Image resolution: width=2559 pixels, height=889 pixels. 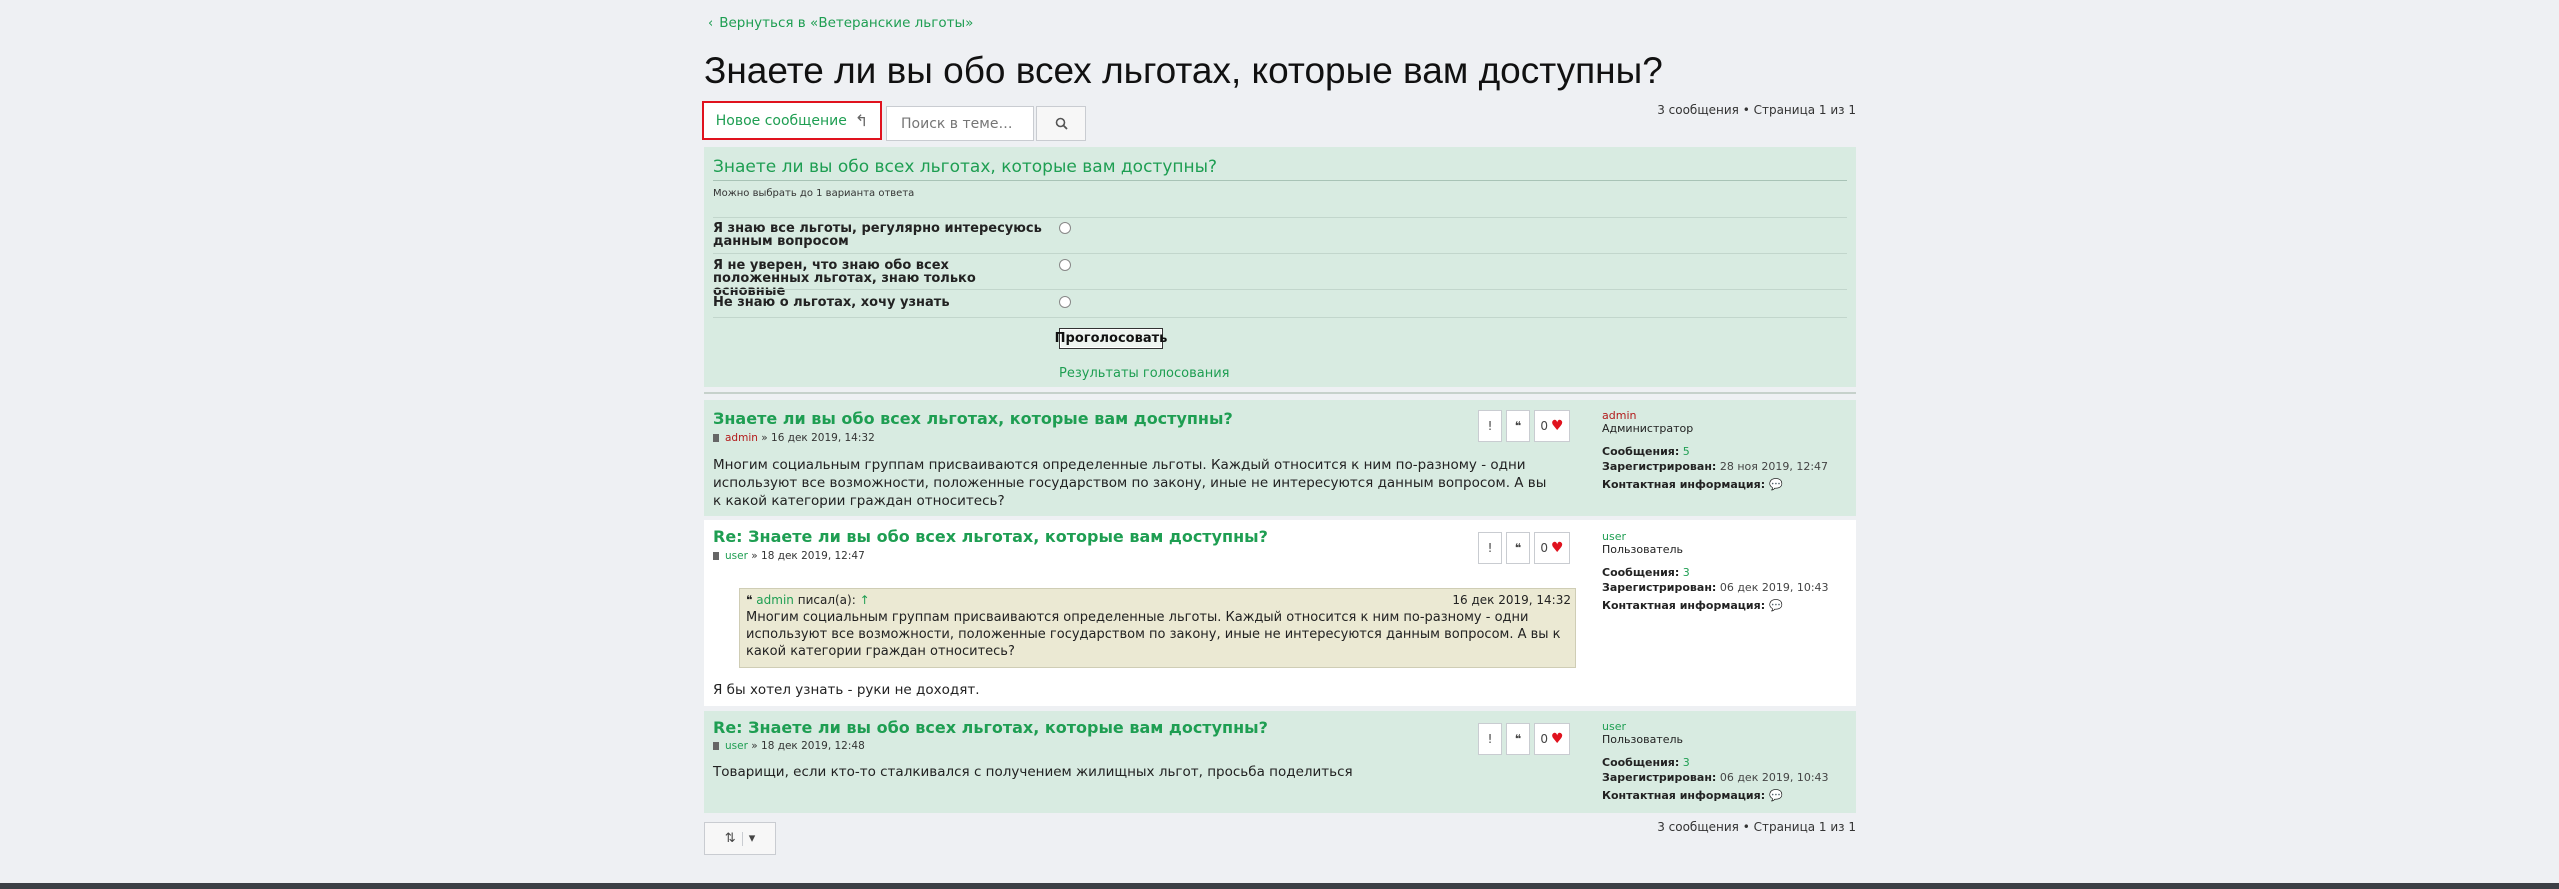 I want to click on quote-header: ❝ admin писал(а): ↑, so click(x=808, y=600).